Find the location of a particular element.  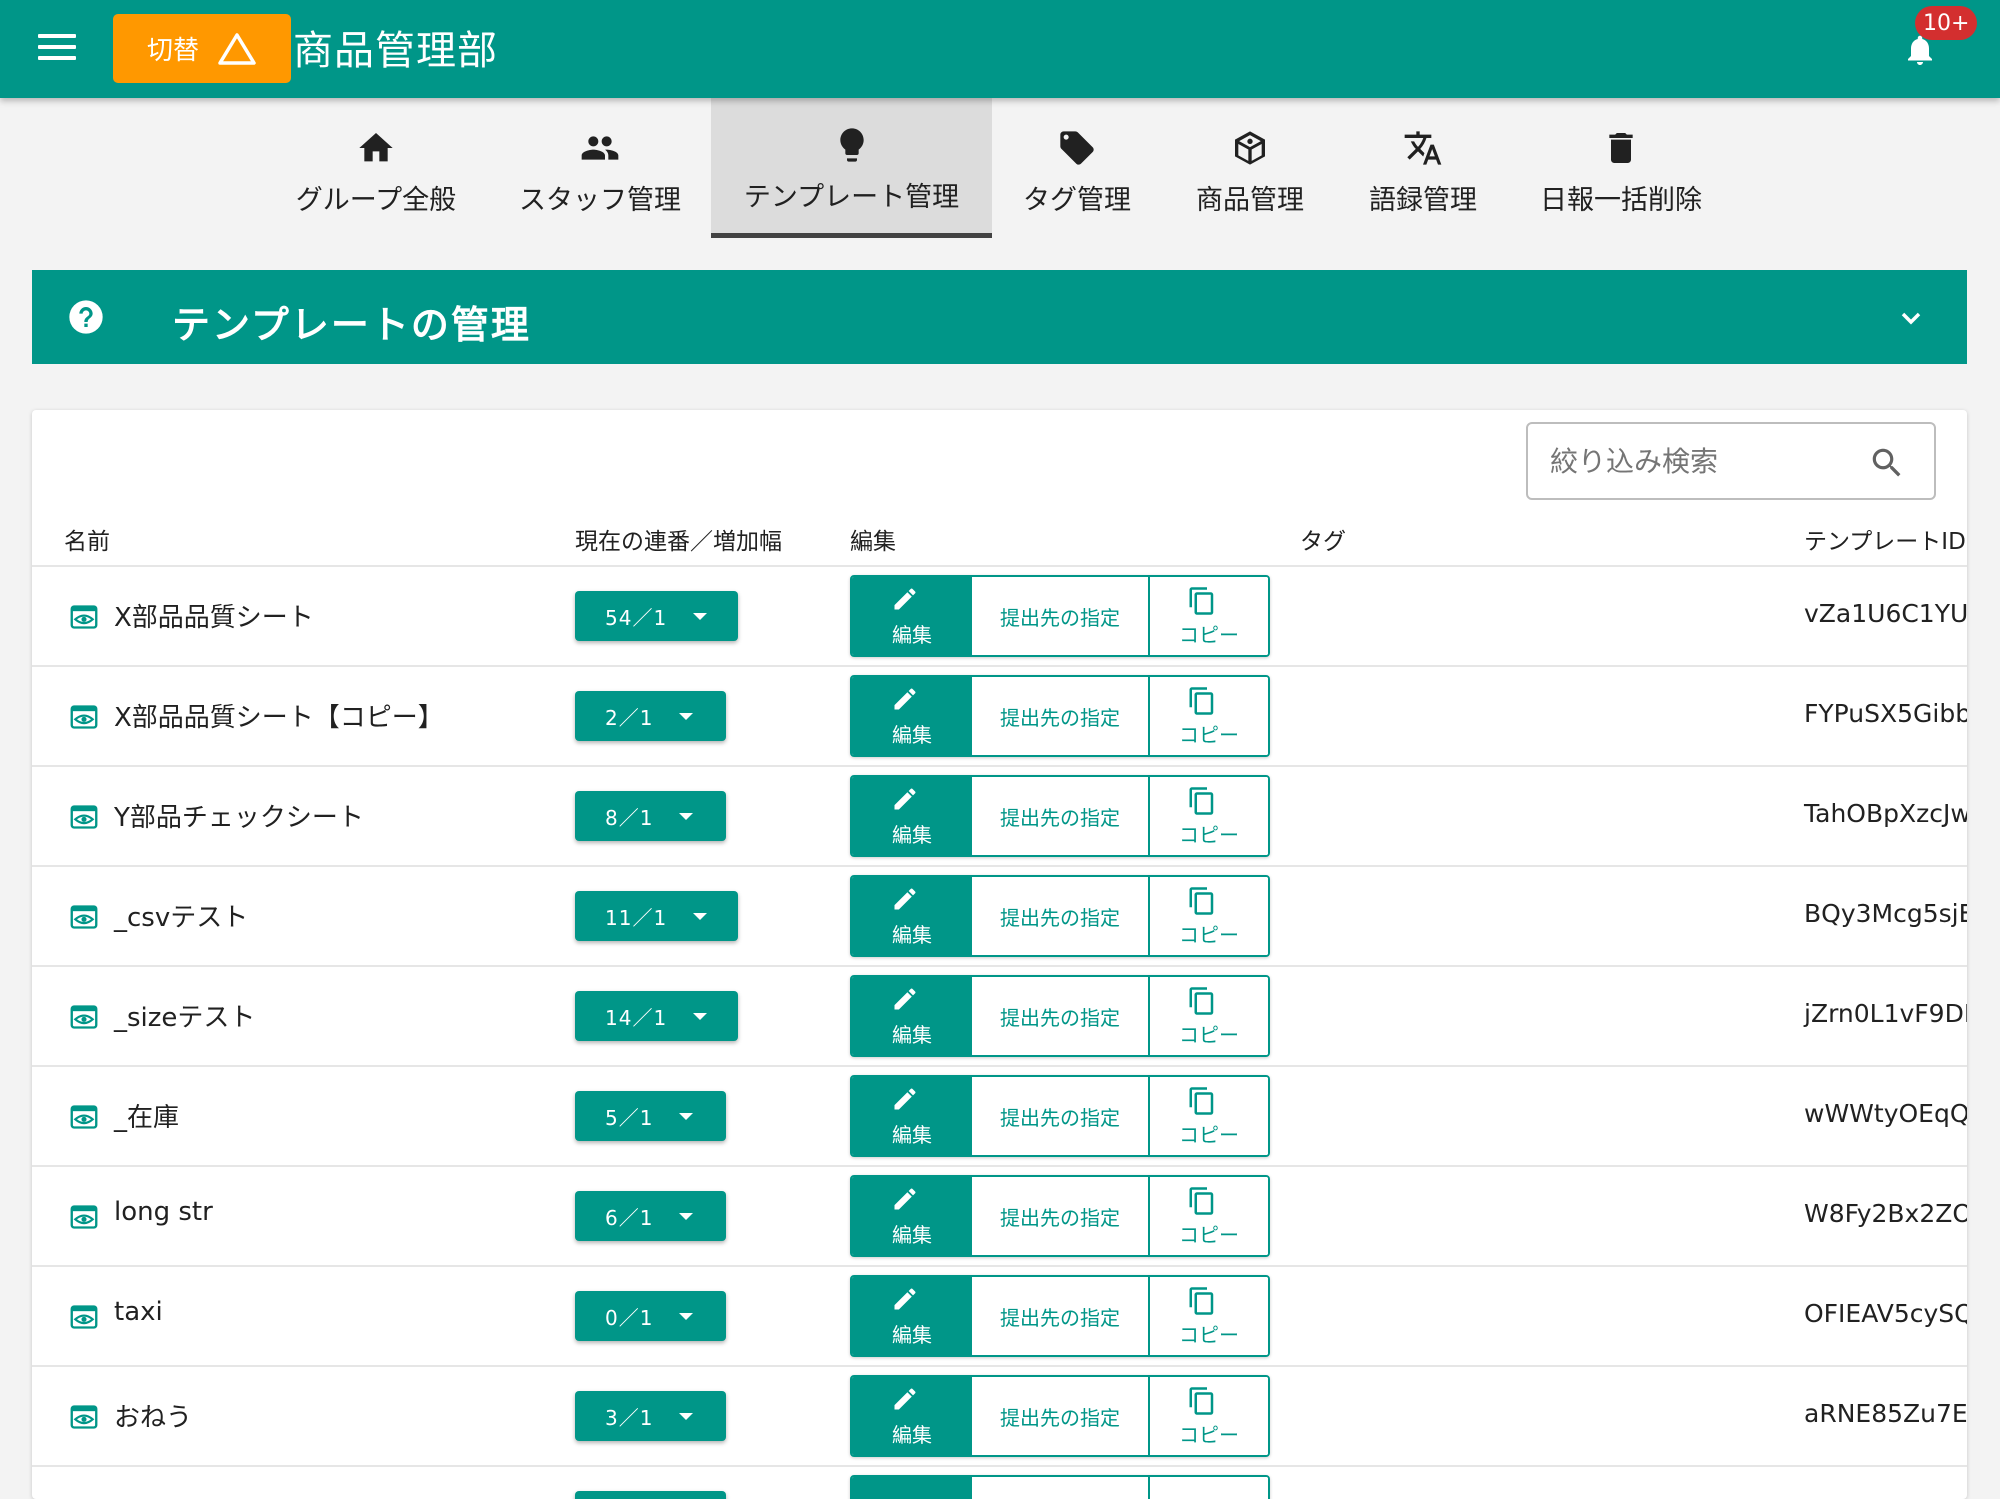

trash-icon is located at coordinates (1621, 147).